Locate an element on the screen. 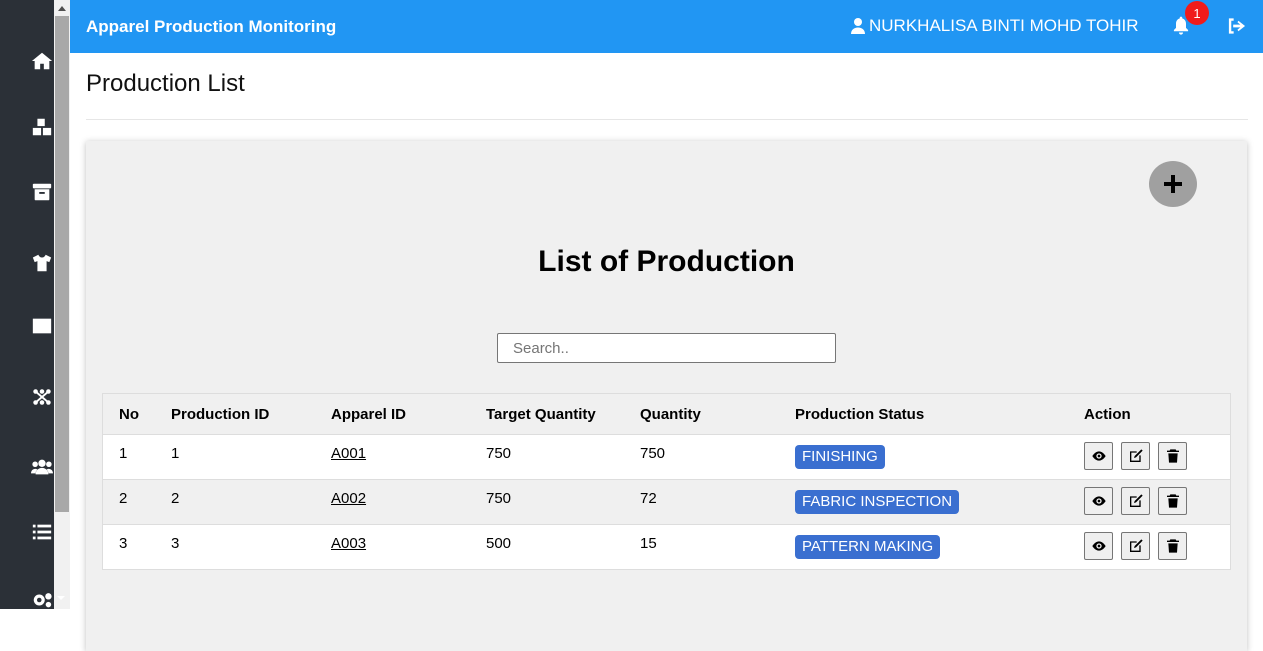  column-header-no: No is located at coordinates (129, 414).